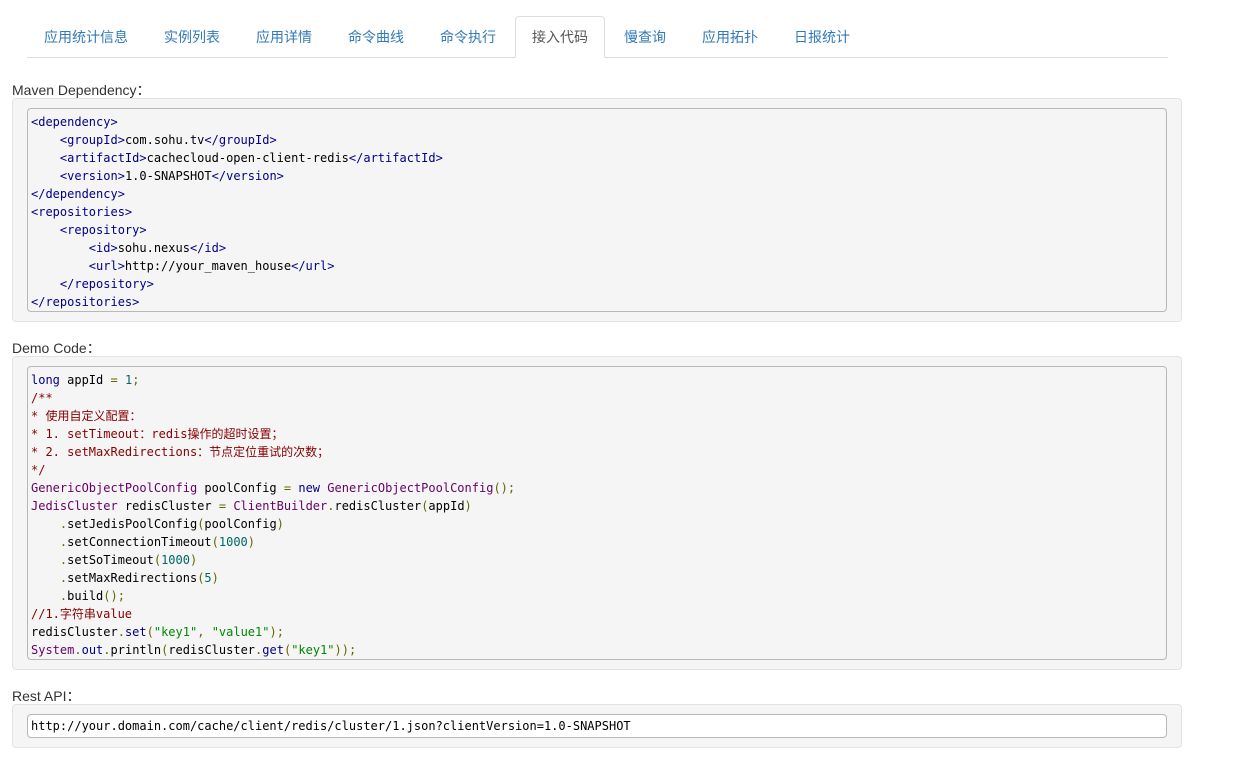 The image size is (1244, 775). Describe the element at coordinates (46, 696) in the screenshot. I see `rest-api-label: Rest API：` at that location.